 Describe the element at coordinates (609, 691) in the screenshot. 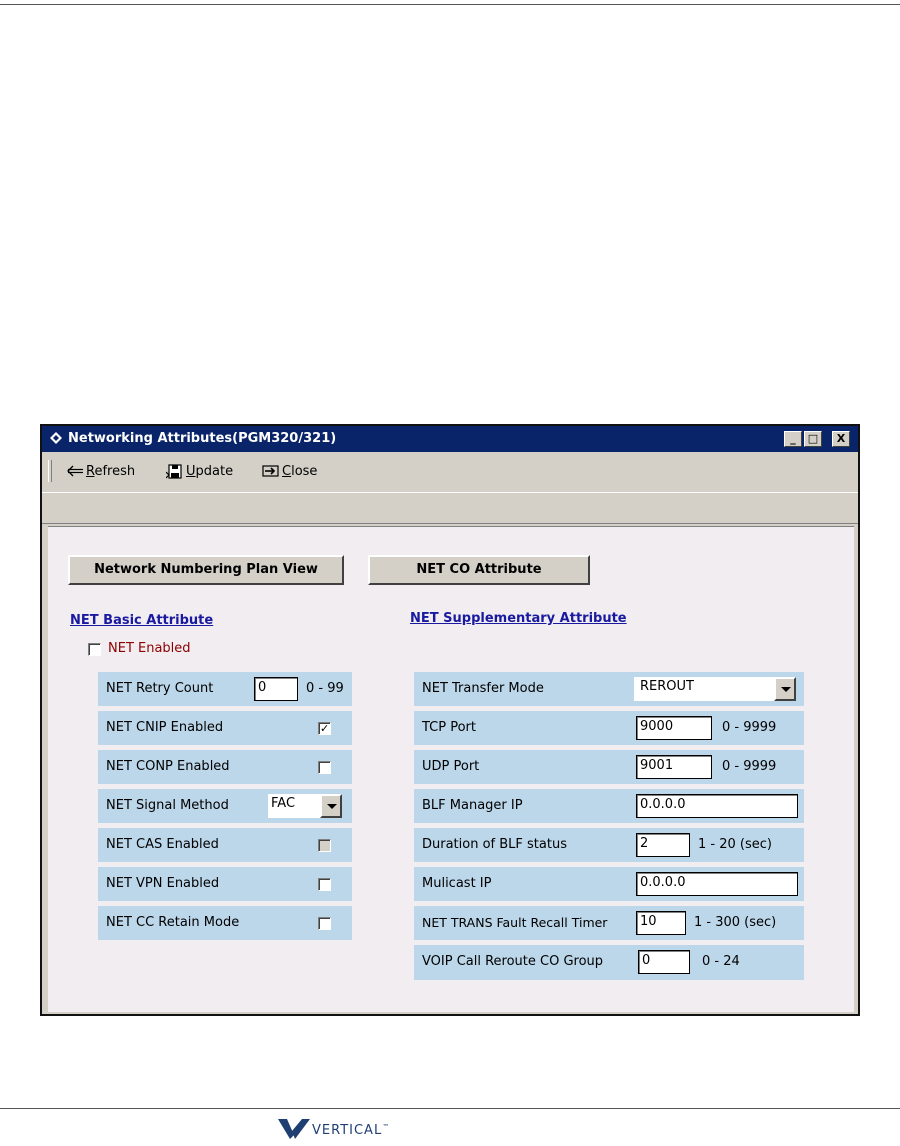

I see `row-net-transfer-mode: NET Transfer Mode REROUT` at that location.